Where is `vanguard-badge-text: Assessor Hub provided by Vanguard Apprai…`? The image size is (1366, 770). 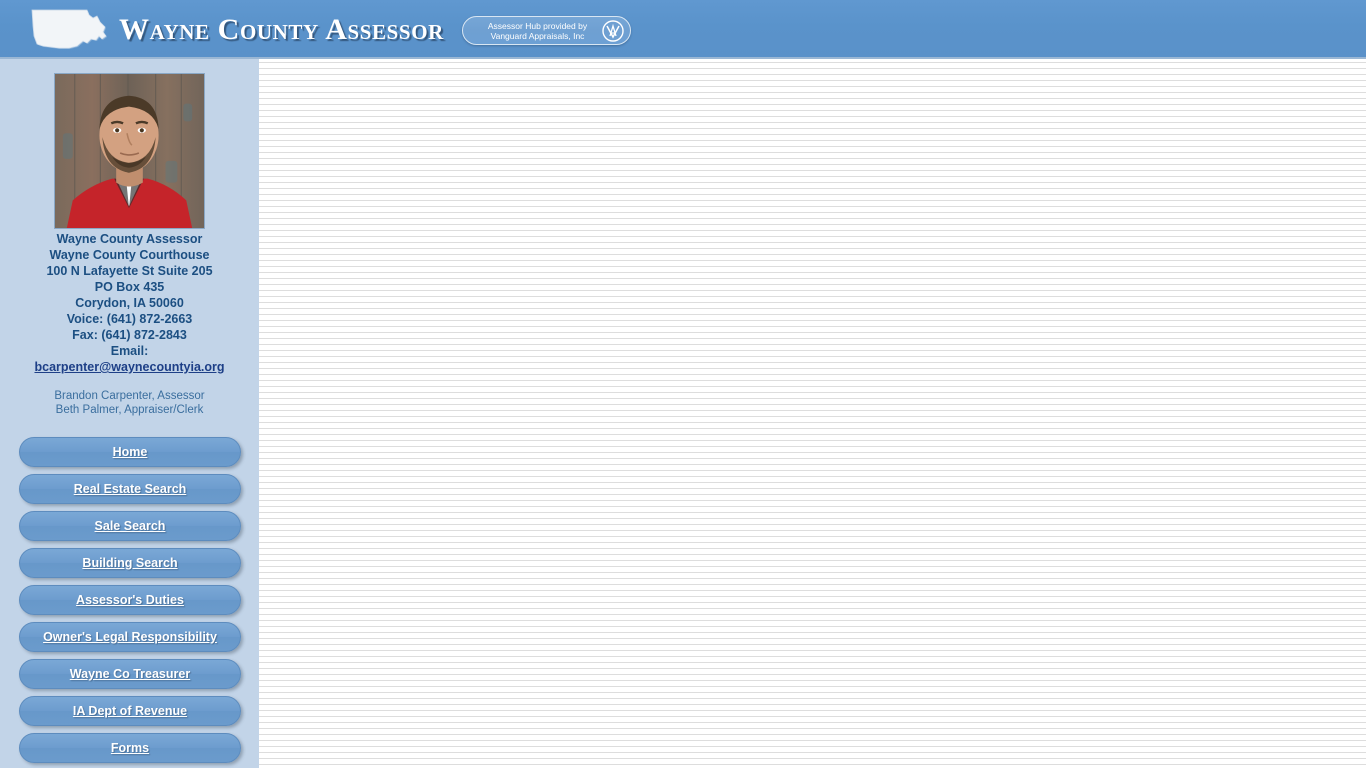
vanguard-badge-text: Assessor Hub provided by Vanguard Apprai… is located at coordinates (537, 31).